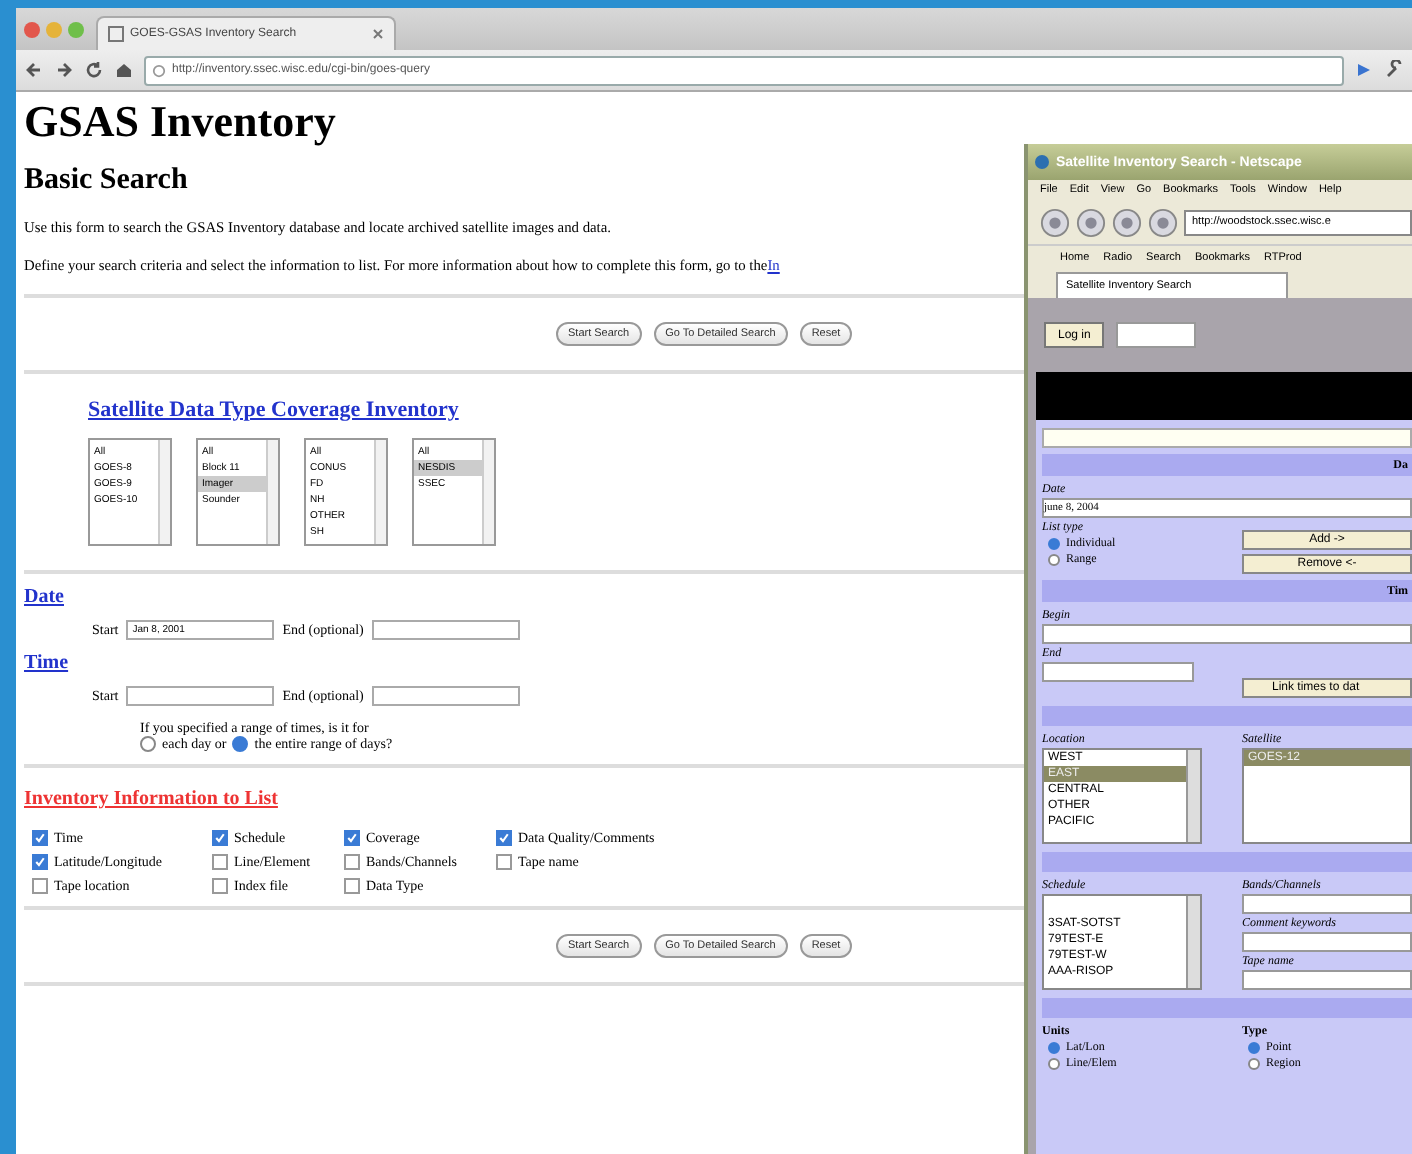  I want to click on close-icon, so click(378, 34).